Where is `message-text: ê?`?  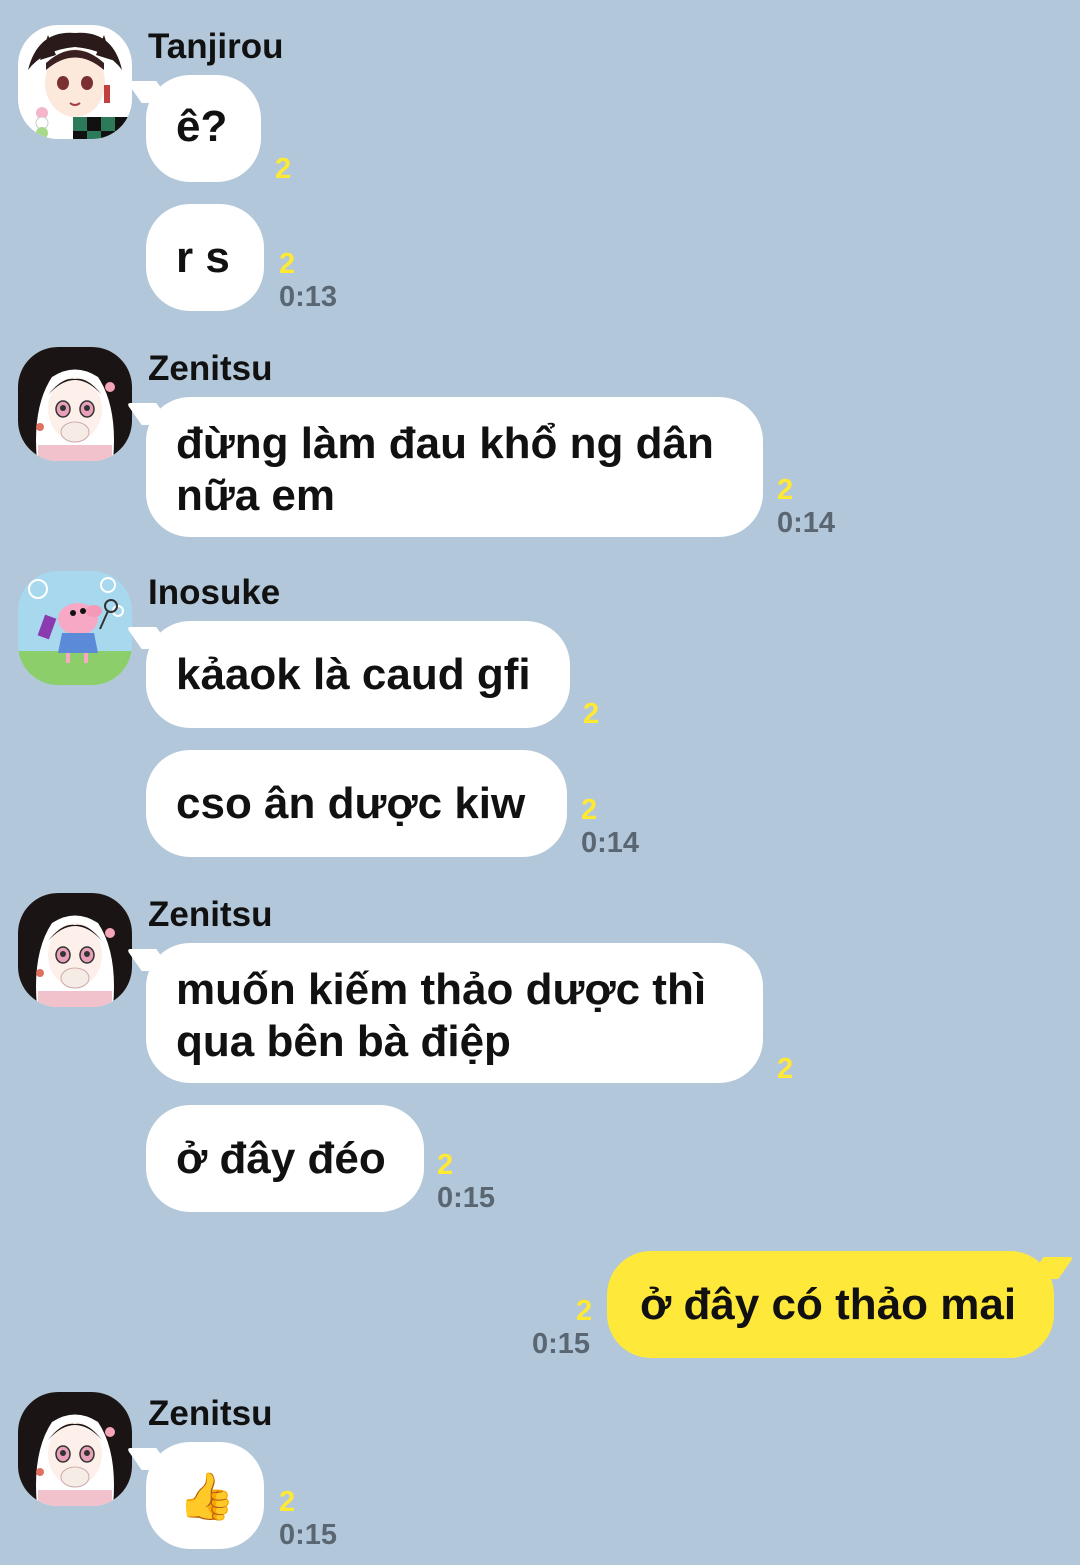
message-text: ê? is located at coordinates (202, 126).